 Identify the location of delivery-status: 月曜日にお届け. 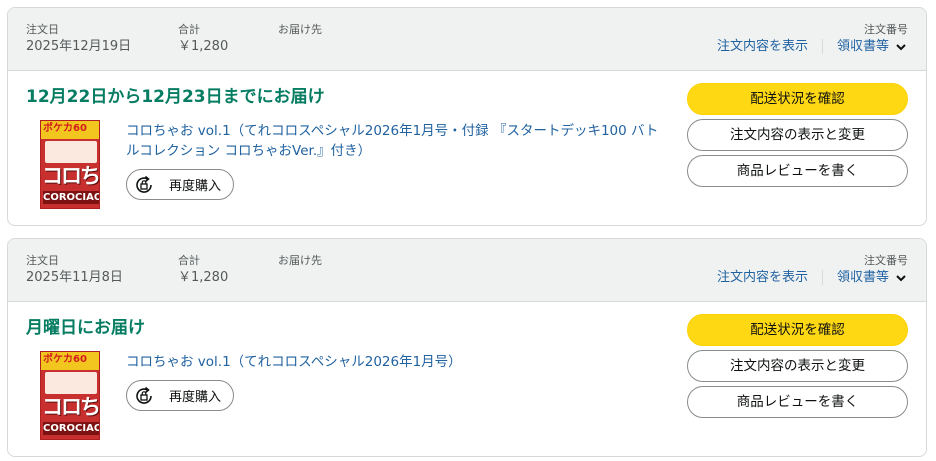
(85, 328).